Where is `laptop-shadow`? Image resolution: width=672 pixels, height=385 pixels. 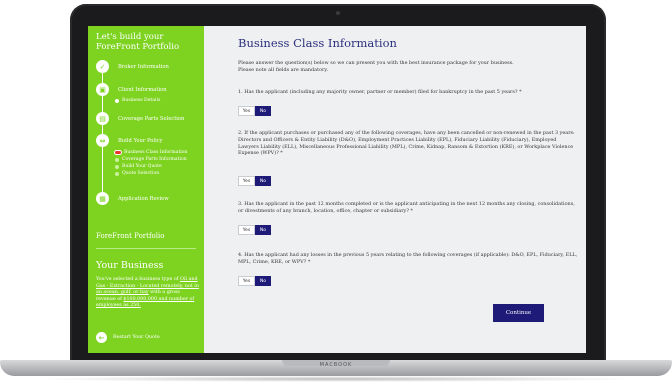
laptop-shadow is located at coordinates (336, 379).